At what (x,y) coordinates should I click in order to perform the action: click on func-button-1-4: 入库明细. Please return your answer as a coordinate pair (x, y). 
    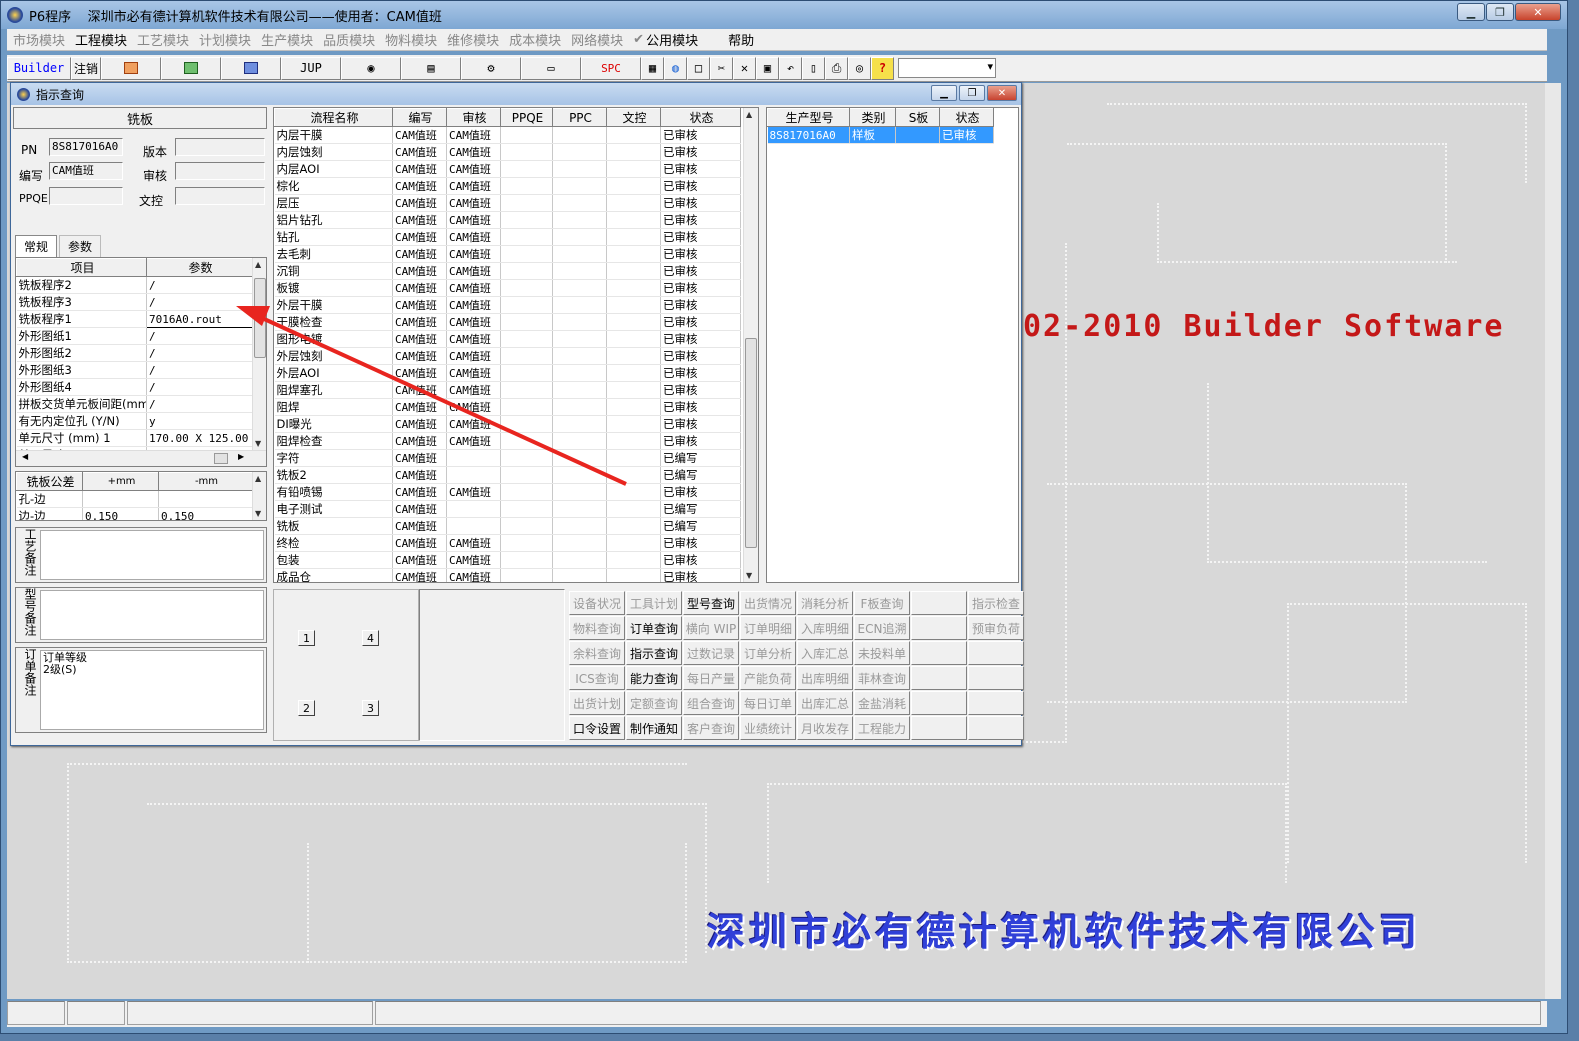
    Looking at the image, I should click on (825, 628).